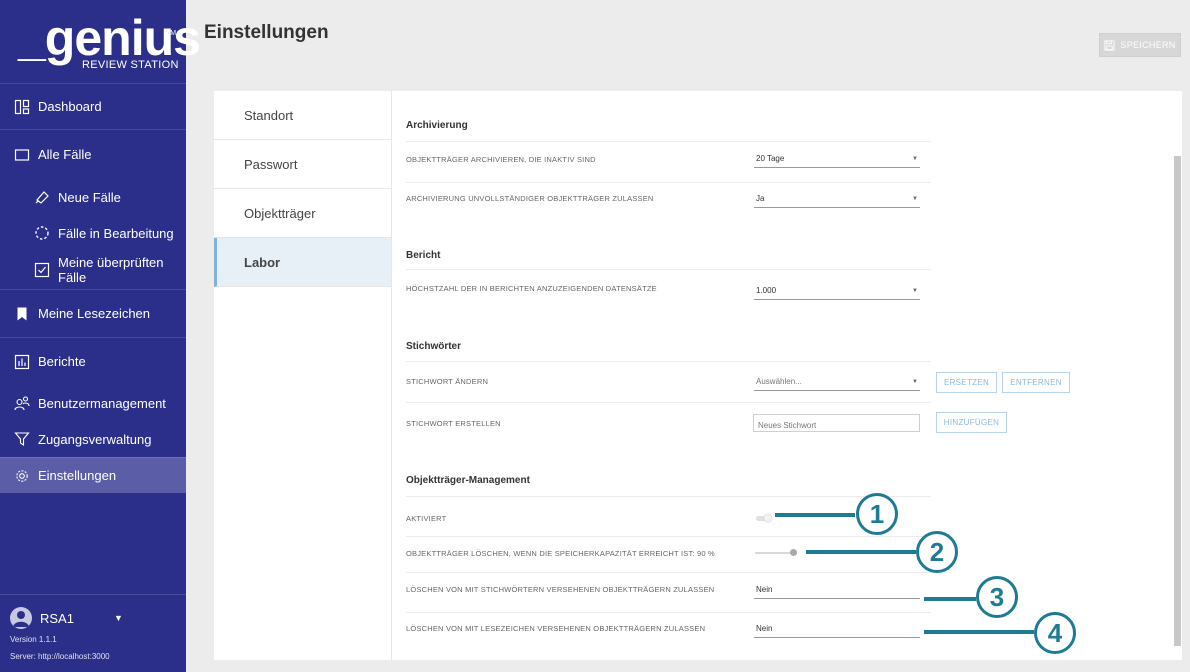 The height and width of the screenshot is (672, 1190). Describe the element at coordinates (93, 361) in the screenshot. I see `sidebar-item-reports: Berichte` at that location.